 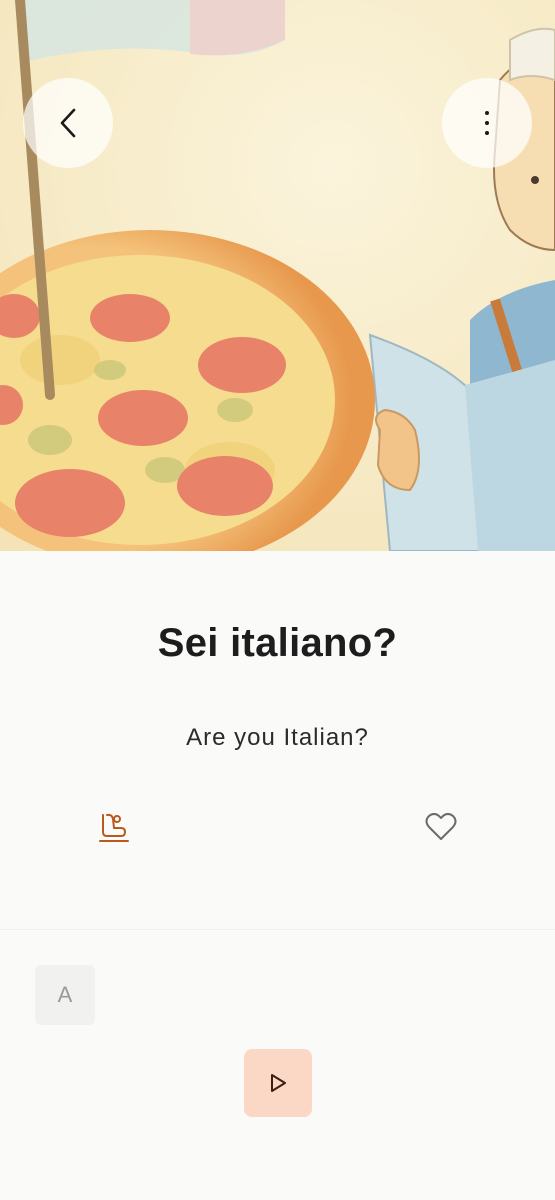 I want to click on practice-icon, so click(x=114, y=827).